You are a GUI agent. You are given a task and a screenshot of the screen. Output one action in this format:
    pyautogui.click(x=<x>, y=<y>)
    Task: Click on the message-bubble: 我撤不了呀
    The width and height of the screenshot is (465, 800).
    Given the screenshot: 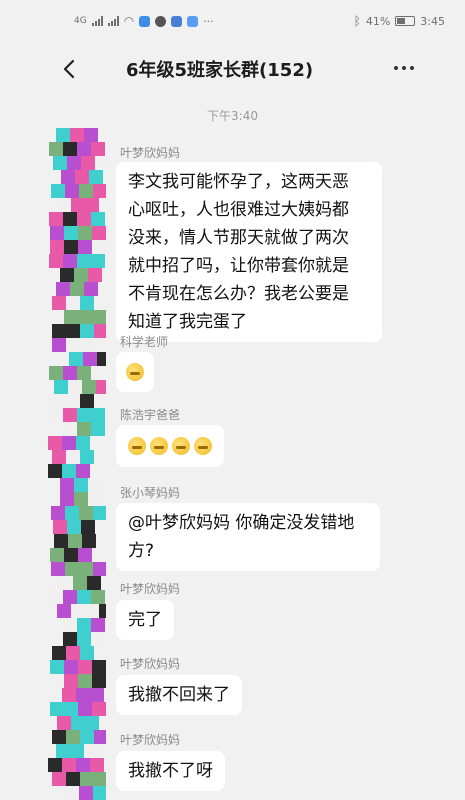 What is the action you would take?
    pyautogui.click(x=170, y=771)
    